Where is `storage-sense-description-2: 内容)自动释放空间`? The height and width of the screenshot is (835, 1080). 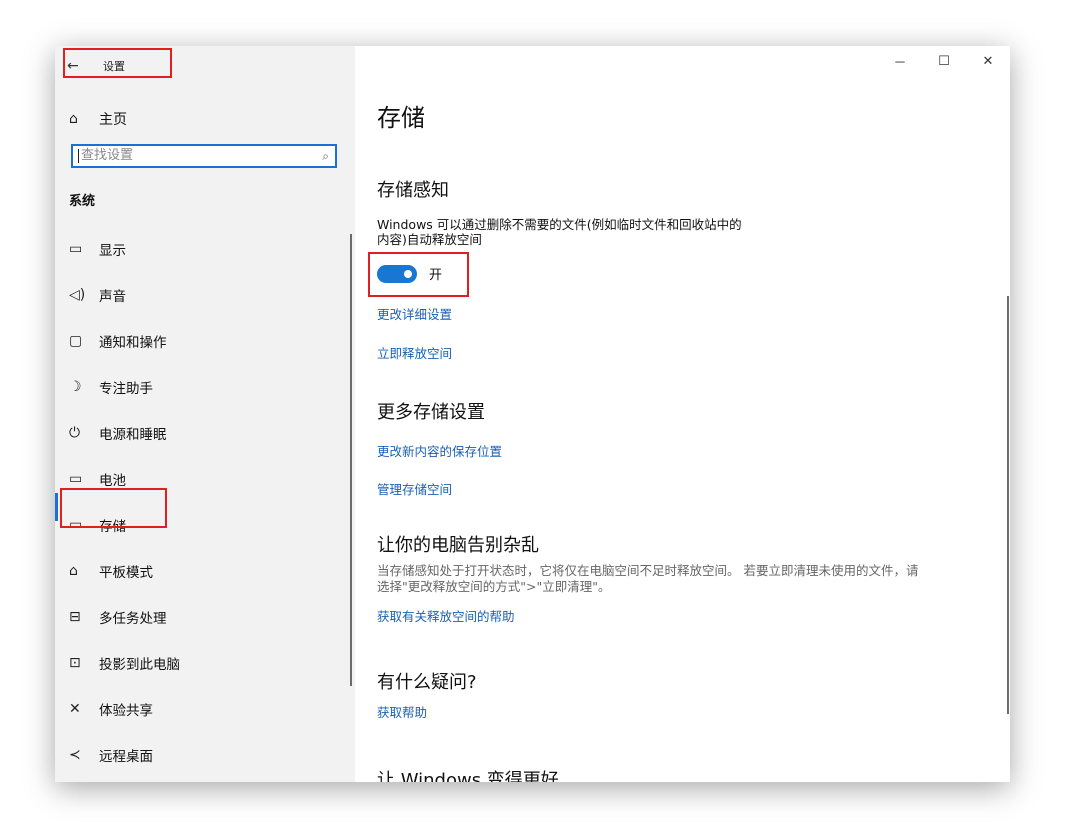 storage-sense-description-2: 内容)自动释放空间 is located at coordinates (429, 239).